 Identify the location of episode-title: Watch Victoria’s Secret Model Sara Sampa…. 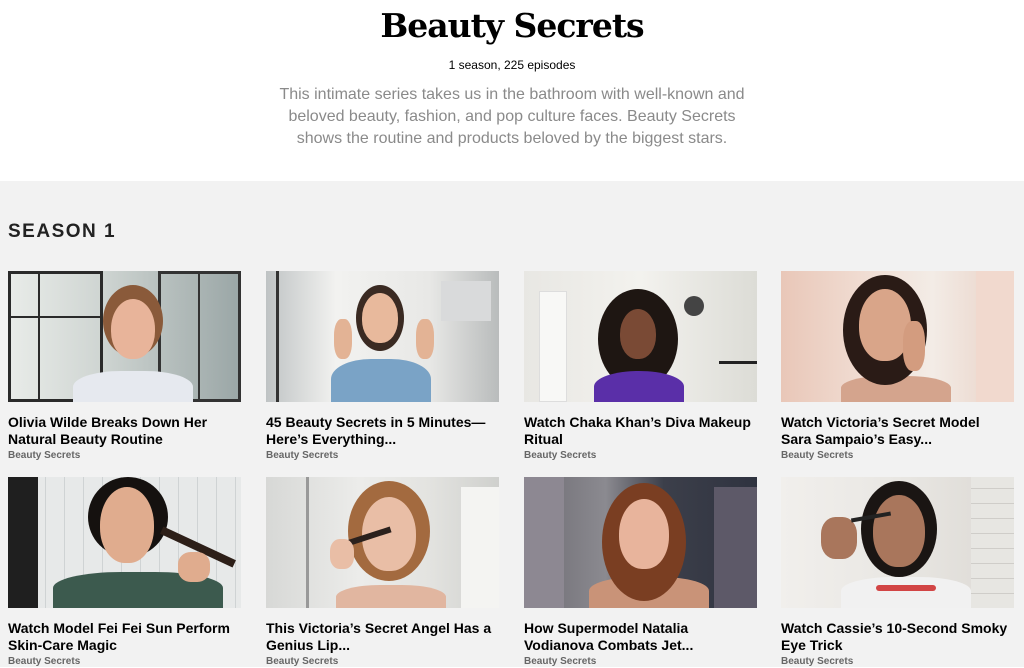
(896, 431).